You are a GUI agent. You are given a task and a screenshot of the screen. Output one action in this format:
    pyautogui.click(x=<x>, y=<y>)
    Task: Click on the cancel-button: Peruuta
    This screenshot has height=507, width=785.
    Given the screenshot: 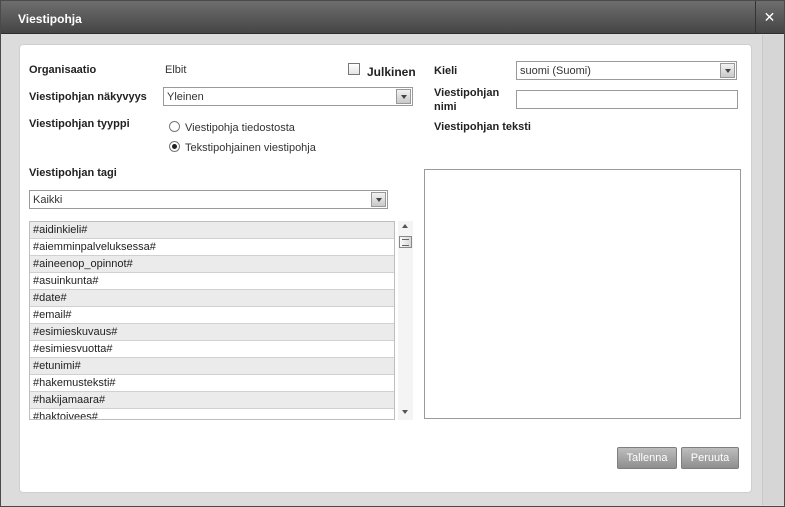 What is the action you would take?
    pyautogui.click(x=710, y=458)
    